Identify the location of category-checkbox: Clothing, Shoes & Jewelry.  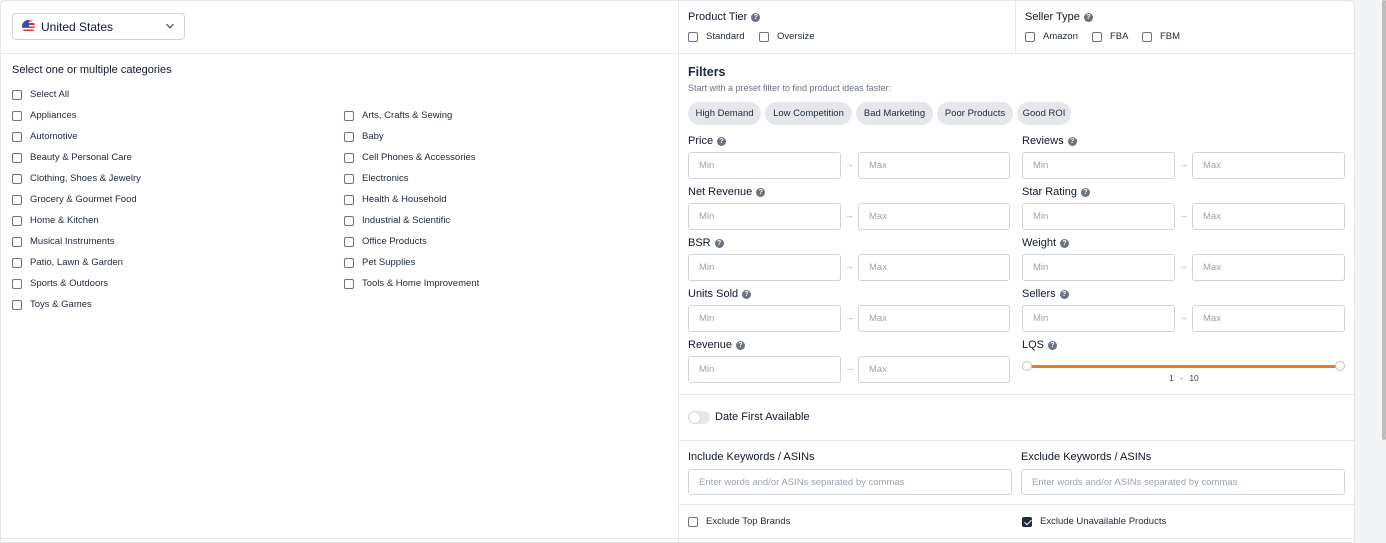
(76, 178).